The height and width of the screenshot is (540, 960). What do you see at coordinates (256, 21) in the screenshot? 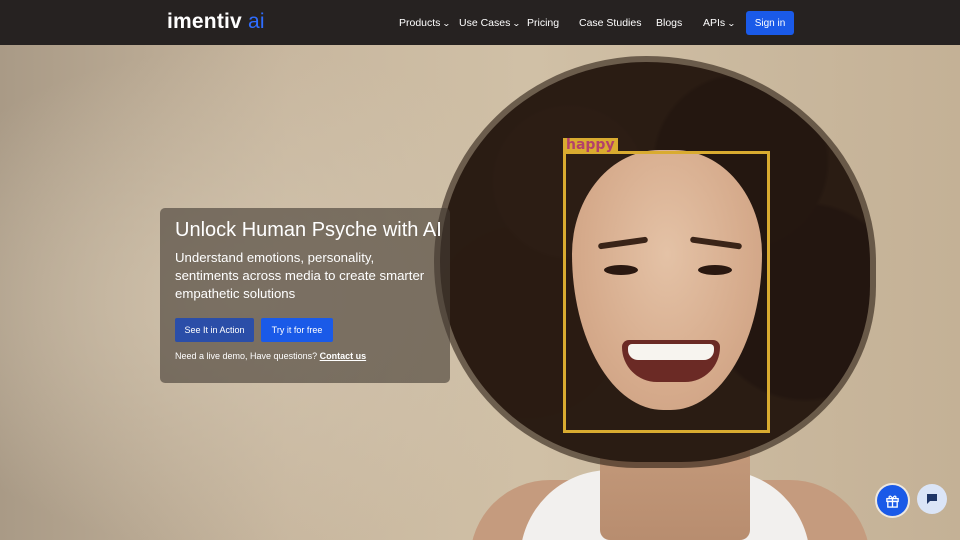
I see `logo-accent-text: ai` at bounding box center [256, 21].